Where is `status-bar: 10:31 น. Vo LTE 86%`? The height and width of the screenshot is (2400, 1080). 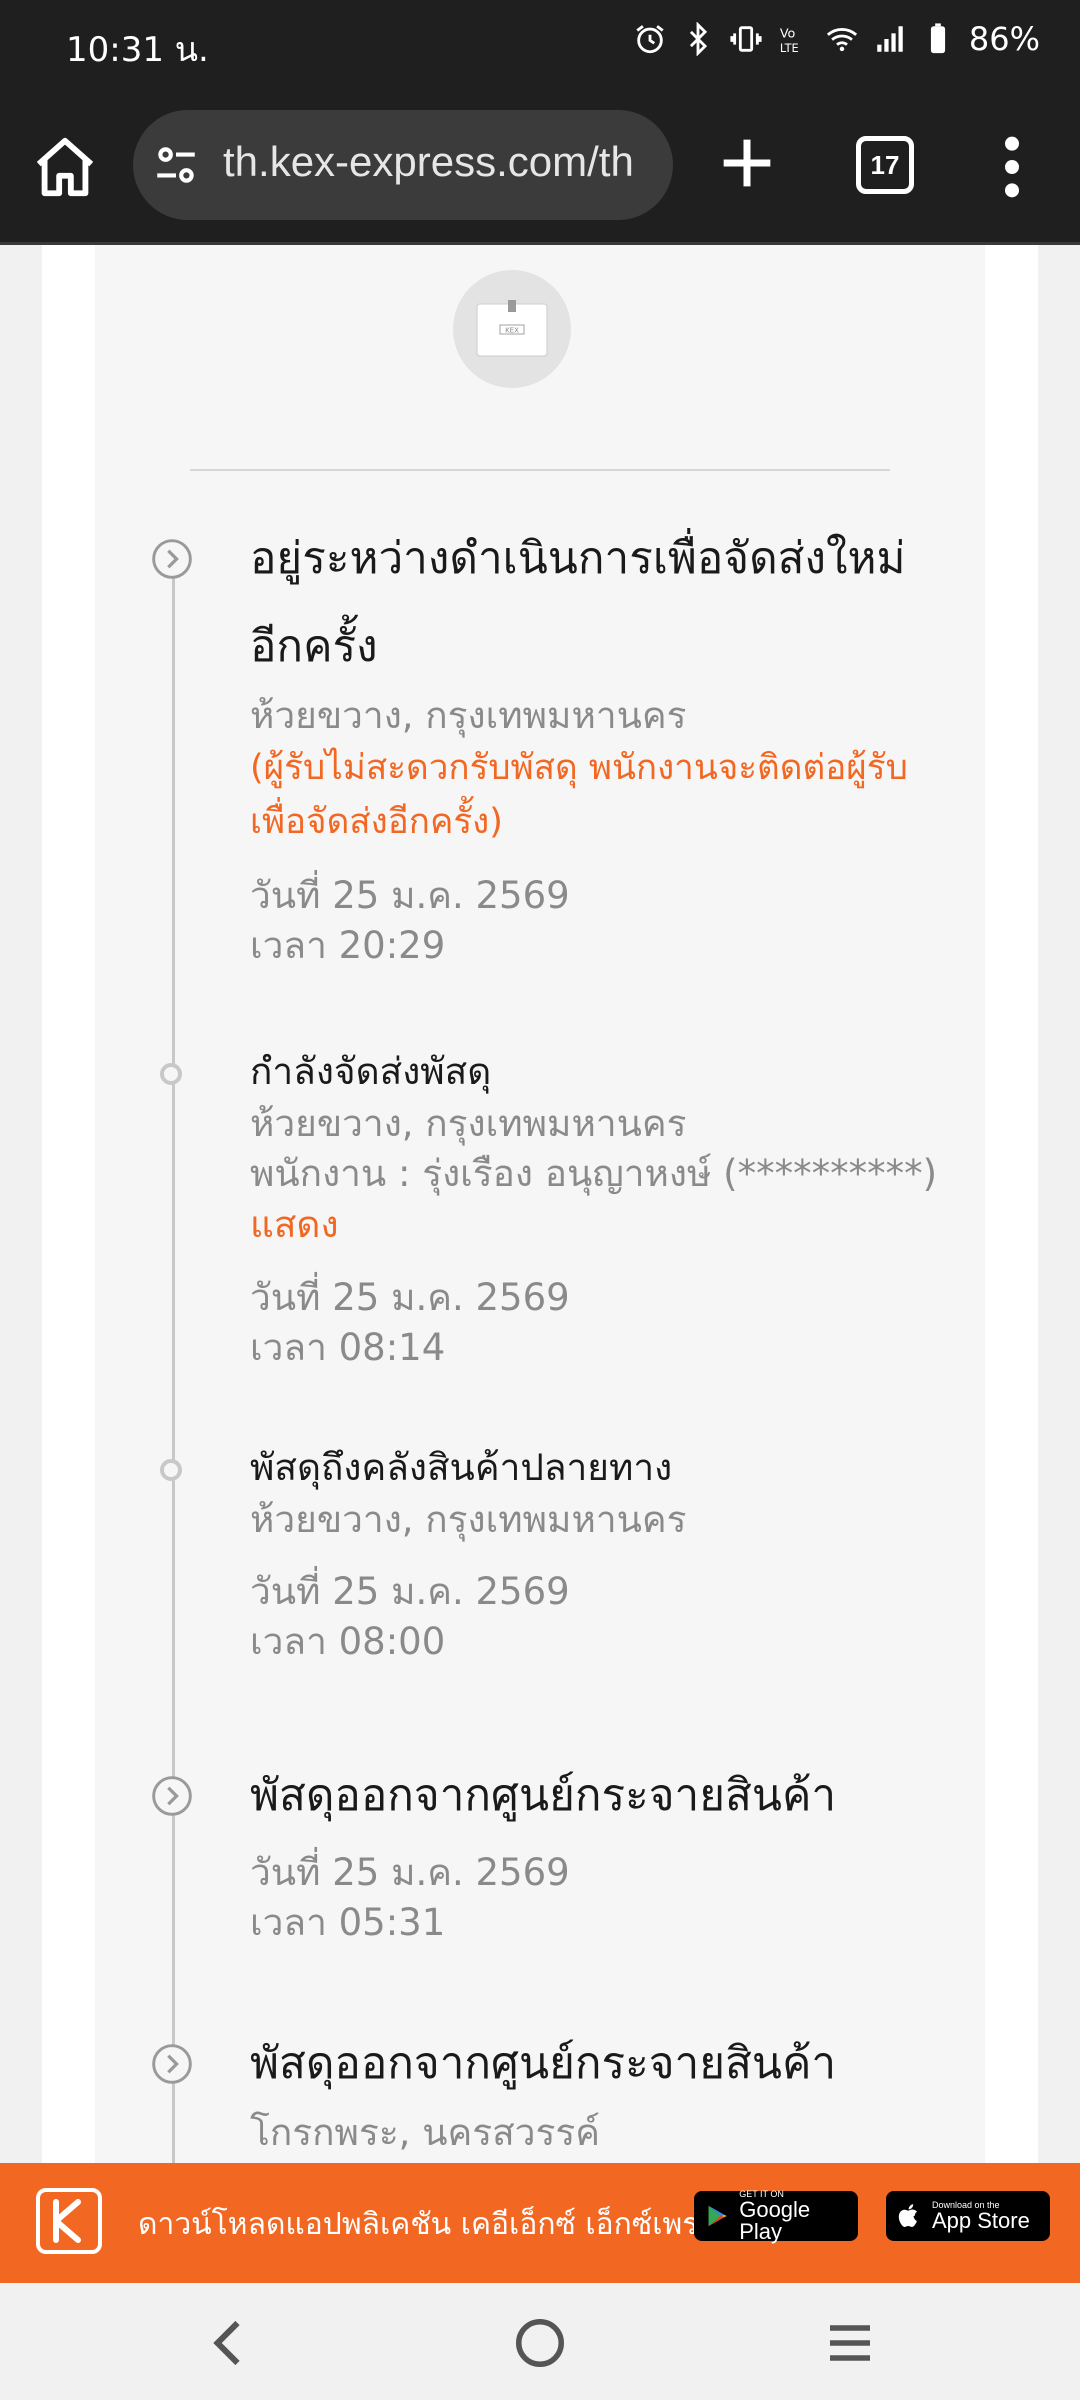 status-bar: 10:31 น. Vo LTE 86% is located at coordinates (540, 46).